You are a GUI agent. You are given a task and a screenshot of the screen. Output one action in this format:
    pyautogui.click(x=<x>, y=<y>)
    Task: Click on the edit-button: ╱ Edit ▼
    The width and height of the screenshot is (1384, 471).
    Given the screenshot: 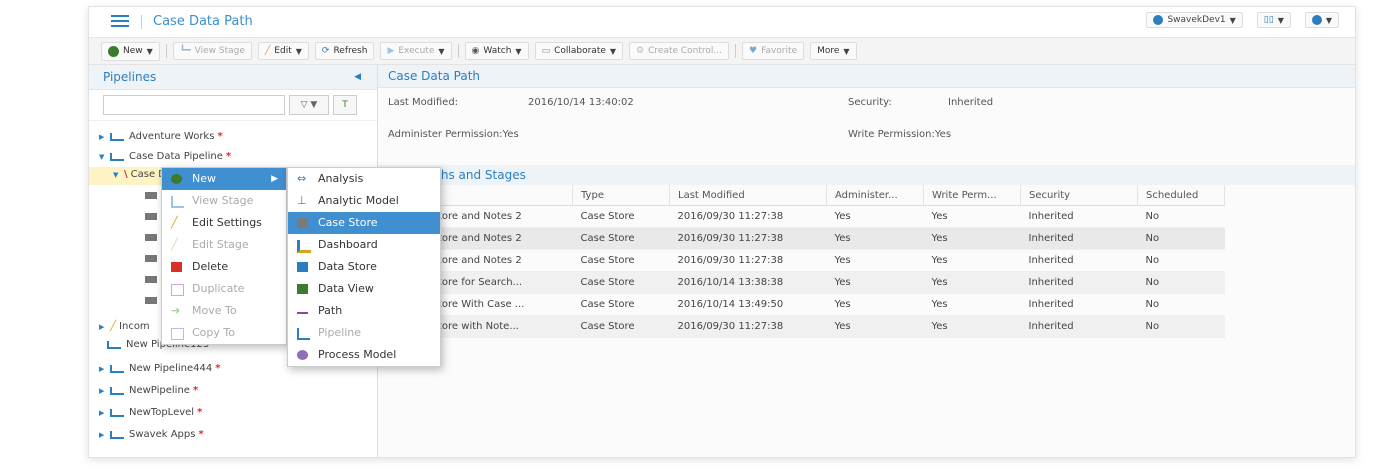 What is the action you would take?
    pyautogui.click(x=283, y=51)
    